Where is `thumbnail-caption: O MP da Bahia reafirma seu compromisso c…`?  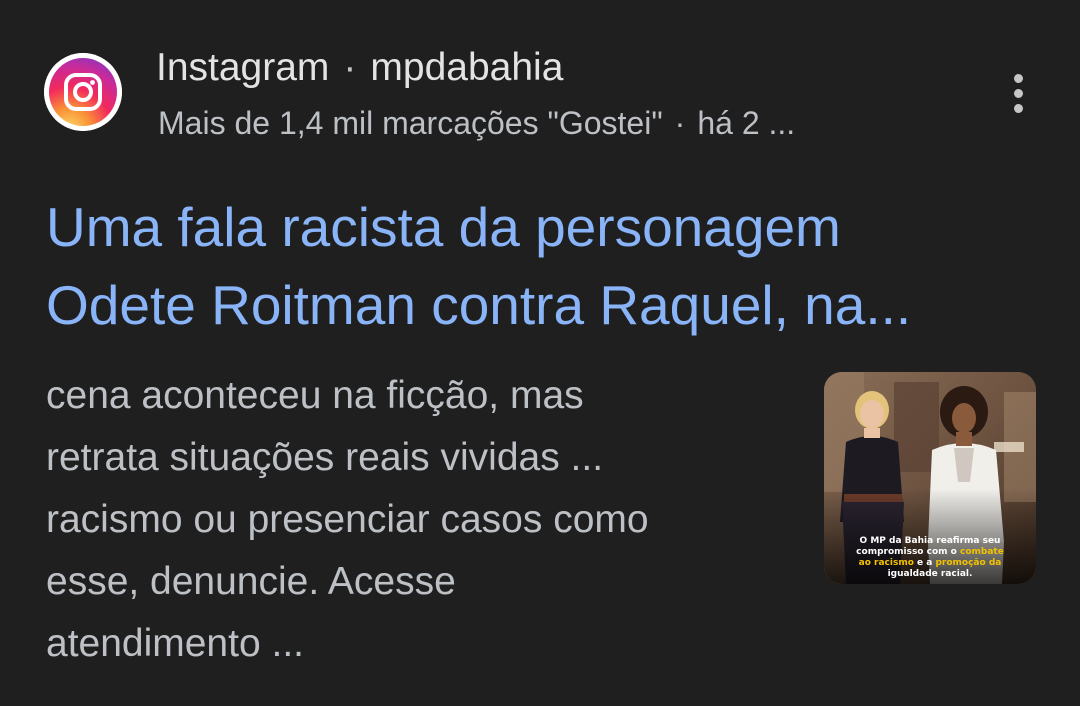 thumbnail-caption: O MP da Bahia reafirma seu compromisso c… is located at coordinates (930, 558).